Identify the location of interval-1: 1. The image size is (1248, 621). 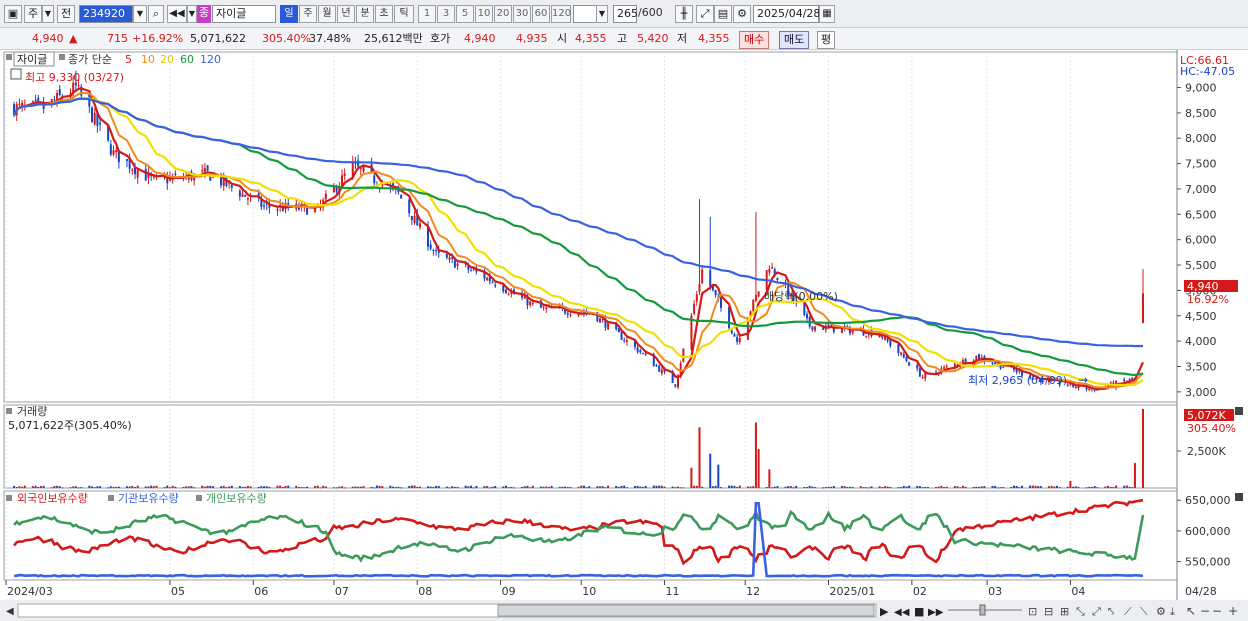
(427, 14).